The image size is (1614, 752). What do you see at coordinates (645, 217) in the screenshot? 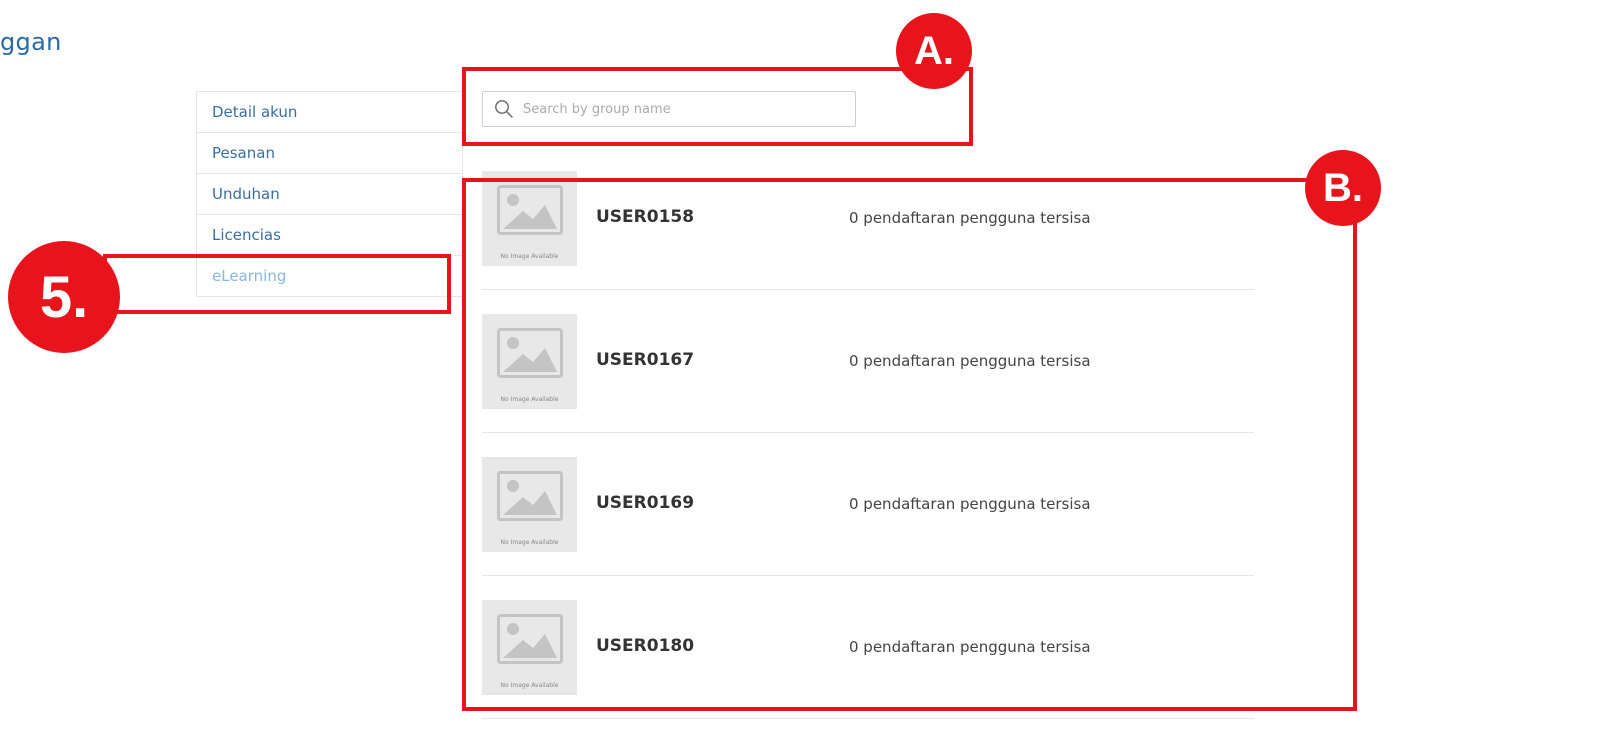
I see `group-name: USER0158` at bounding box center [645, 217].